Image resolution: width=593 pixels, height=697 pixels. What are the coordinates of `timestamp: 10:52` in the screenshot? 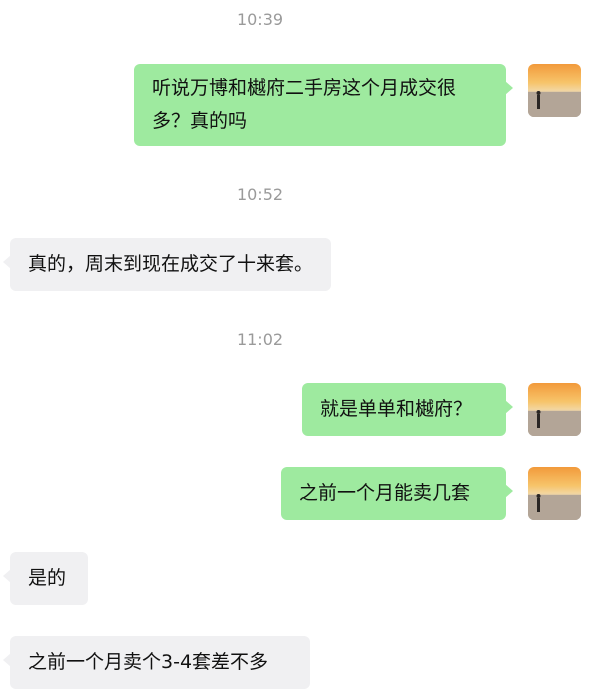 It's located at (260, 194).